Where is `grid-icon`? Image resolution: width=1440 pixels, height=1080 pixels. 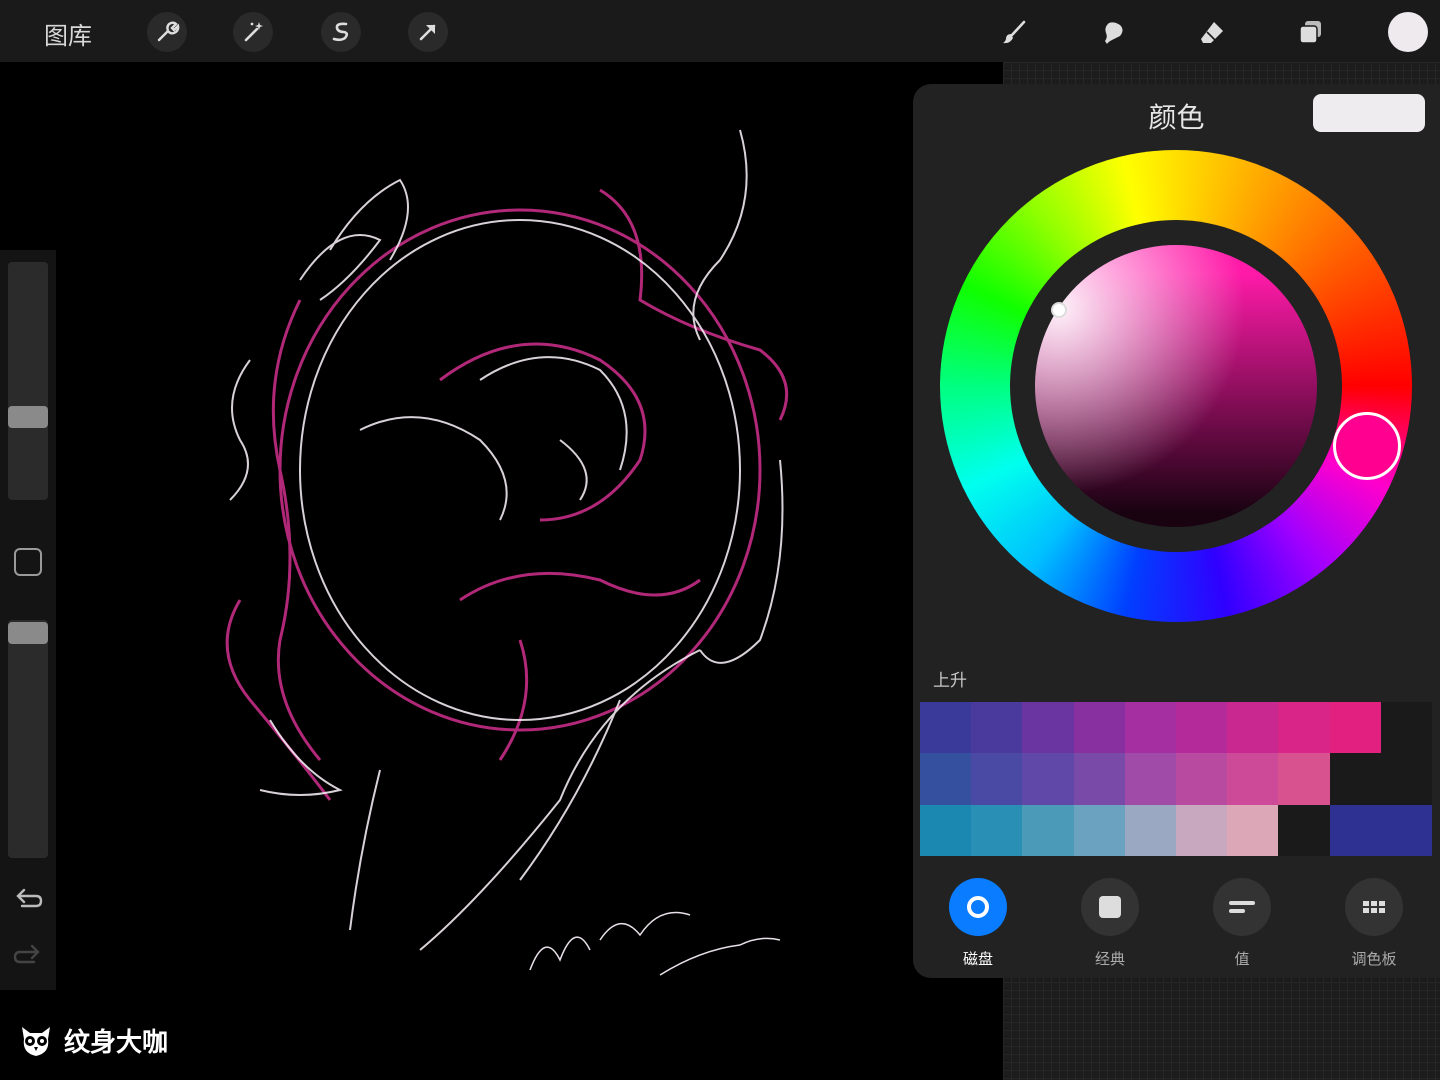 grid-icon is located at coordinates (1374, 907).